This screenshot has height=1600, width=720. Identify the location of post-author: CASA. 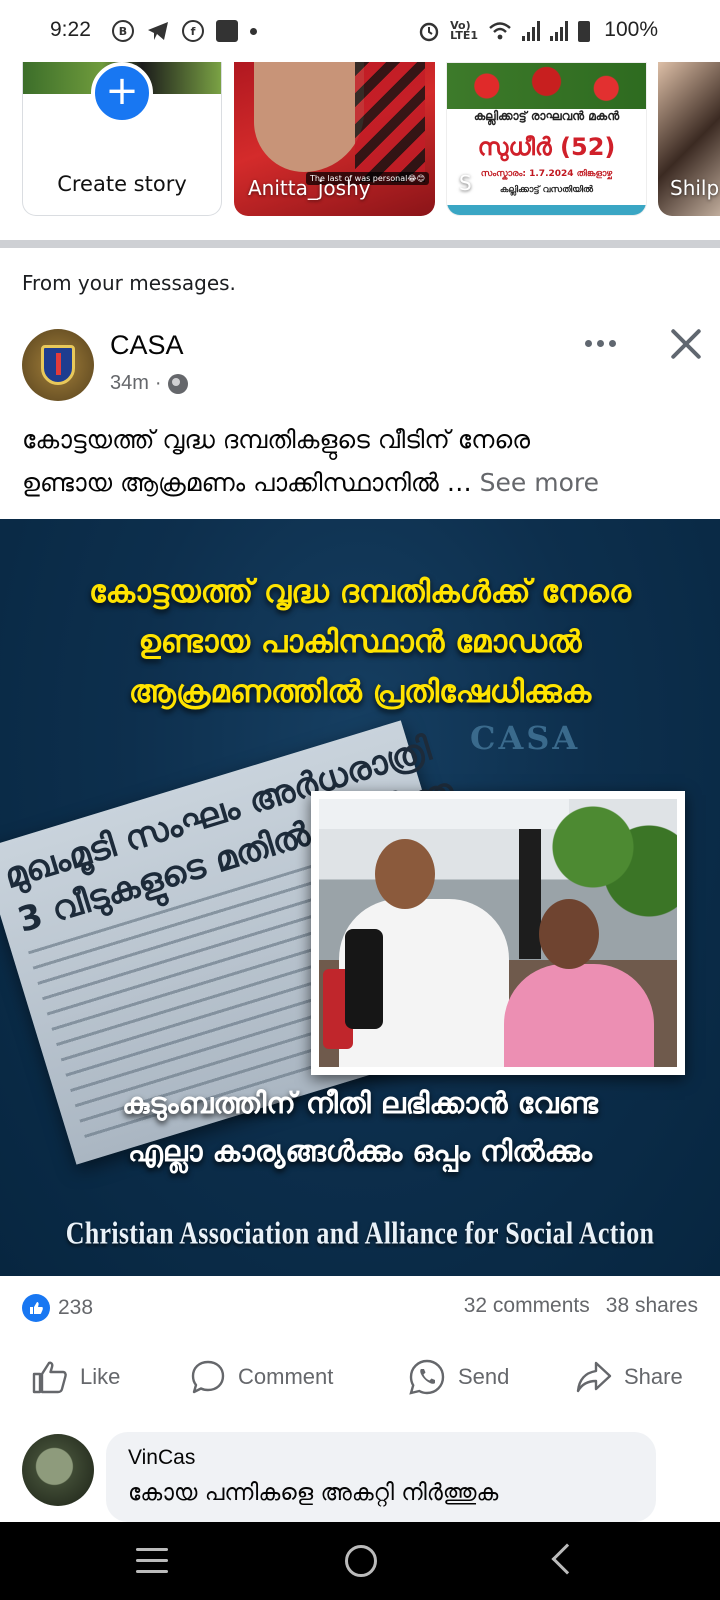
(147, 345).